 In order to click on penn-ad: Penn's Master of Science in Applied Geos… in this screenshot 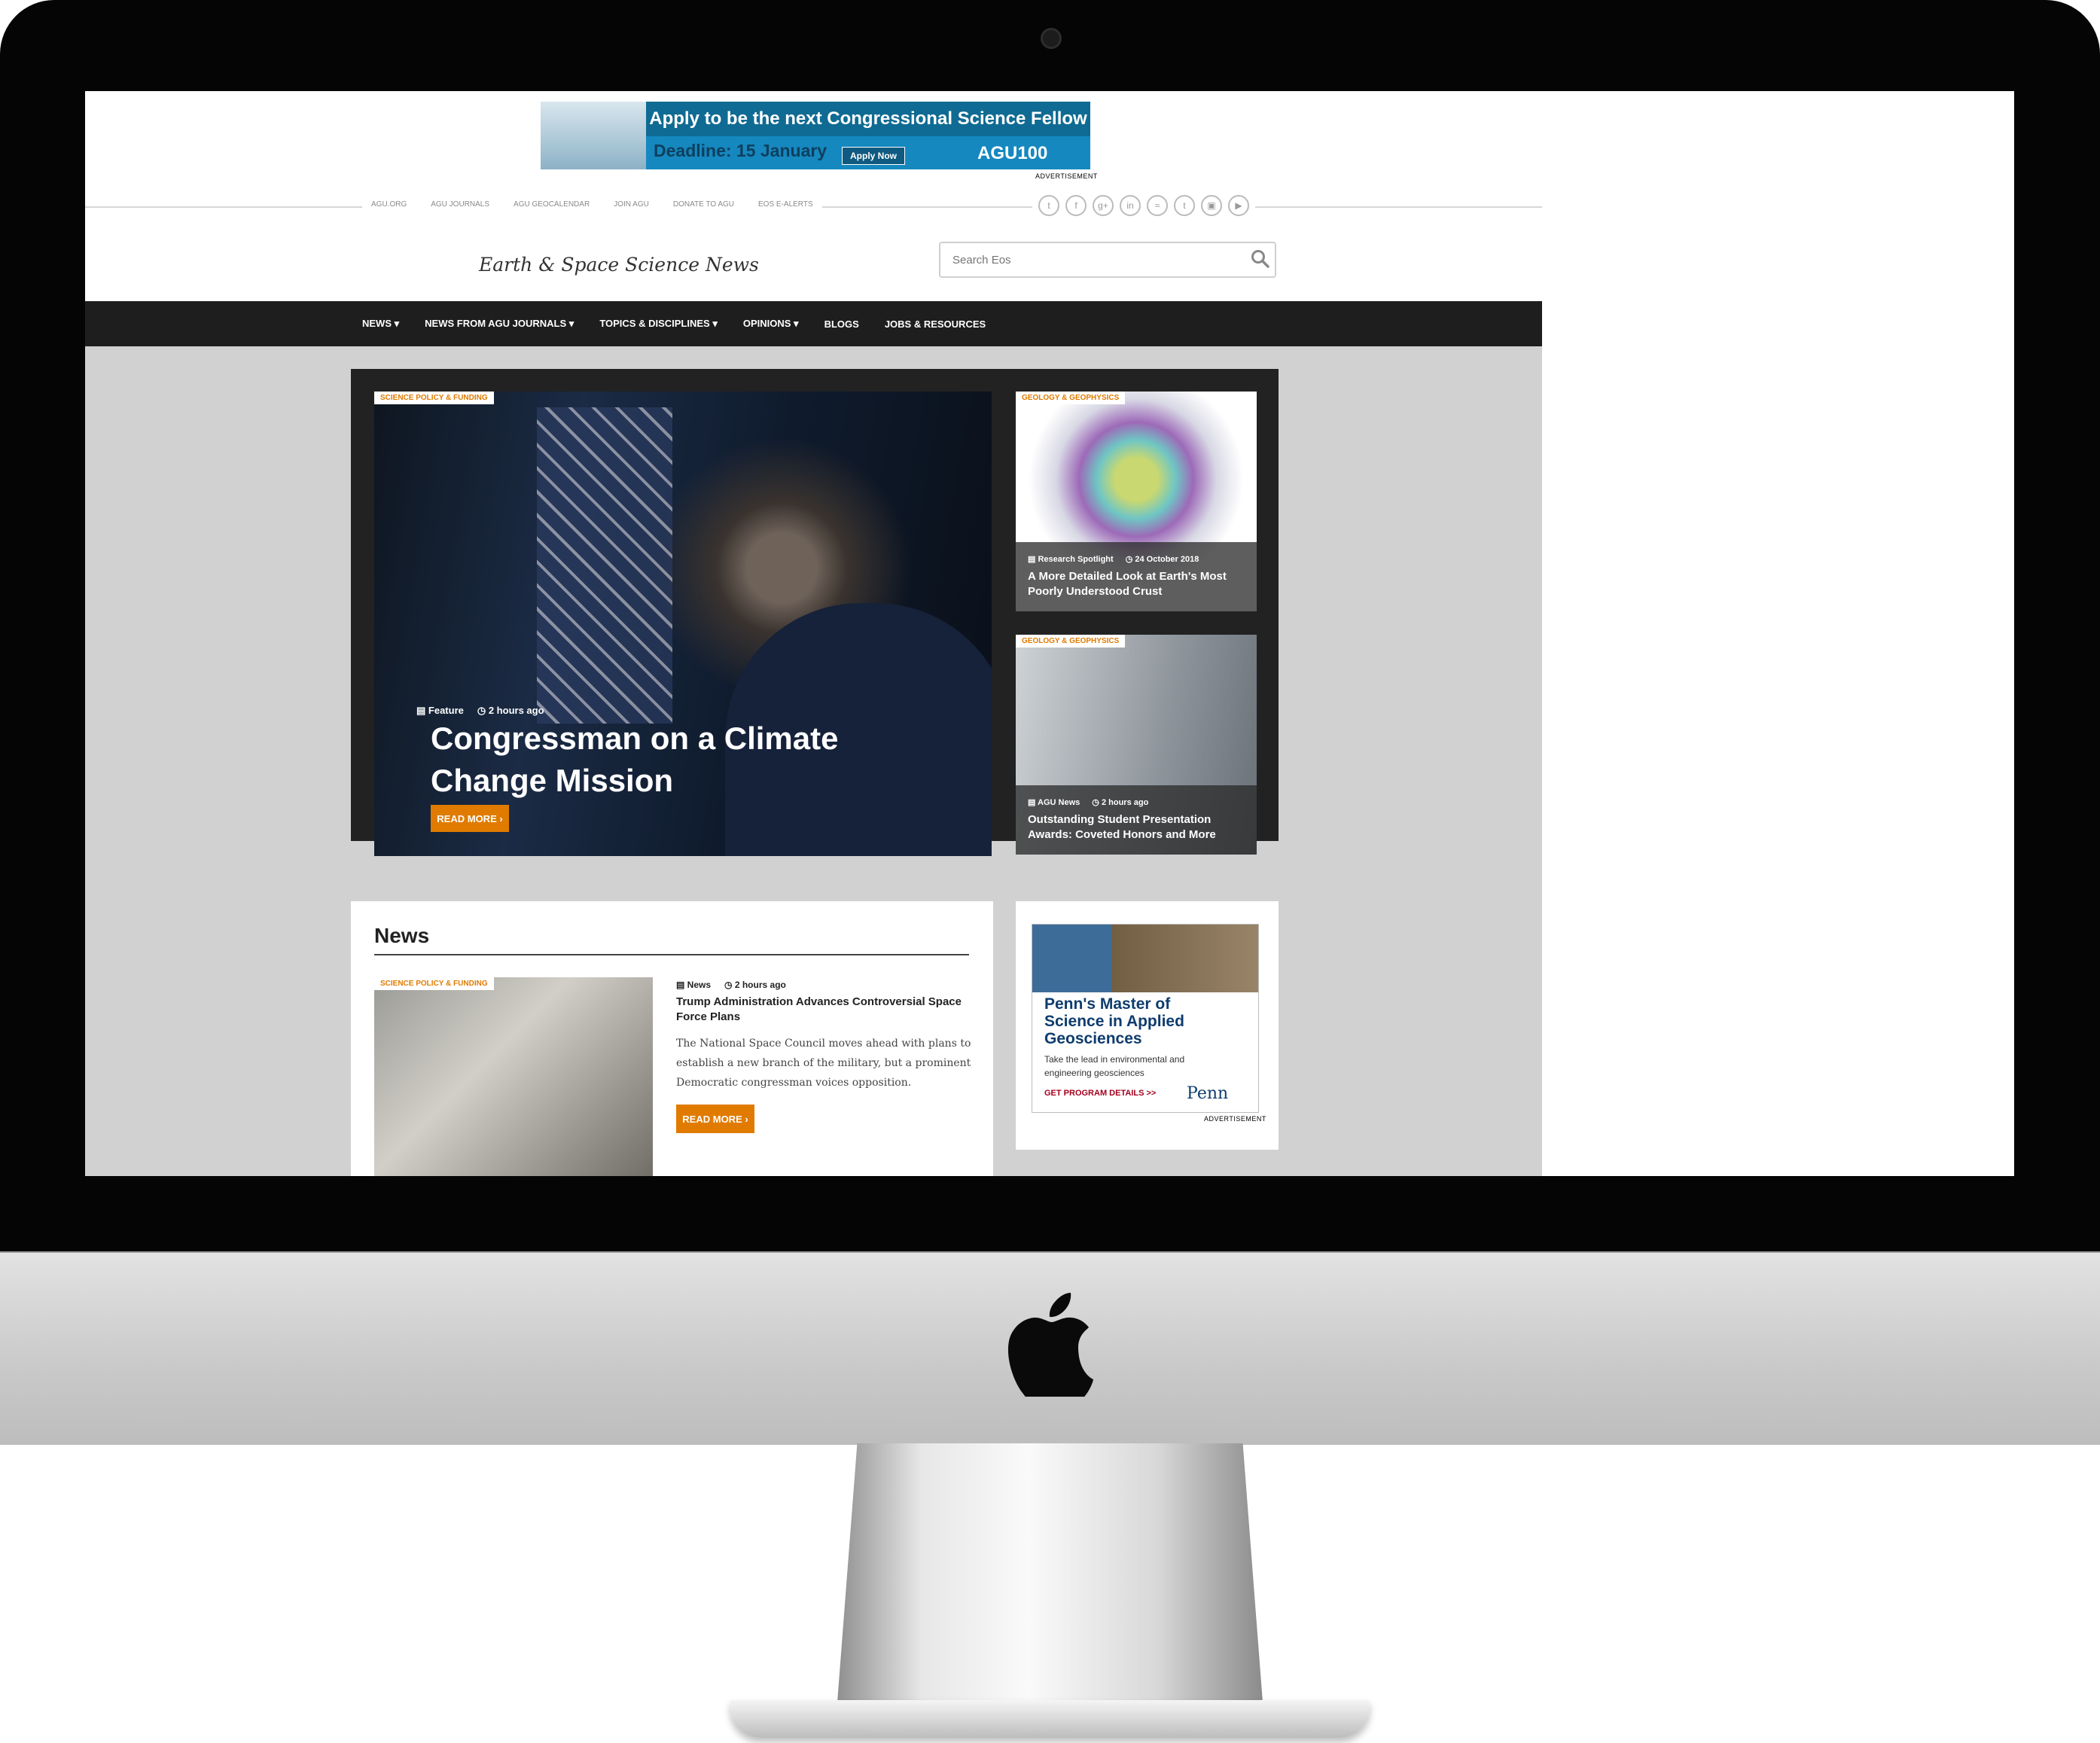, I will do `click(1145, 1018)`.